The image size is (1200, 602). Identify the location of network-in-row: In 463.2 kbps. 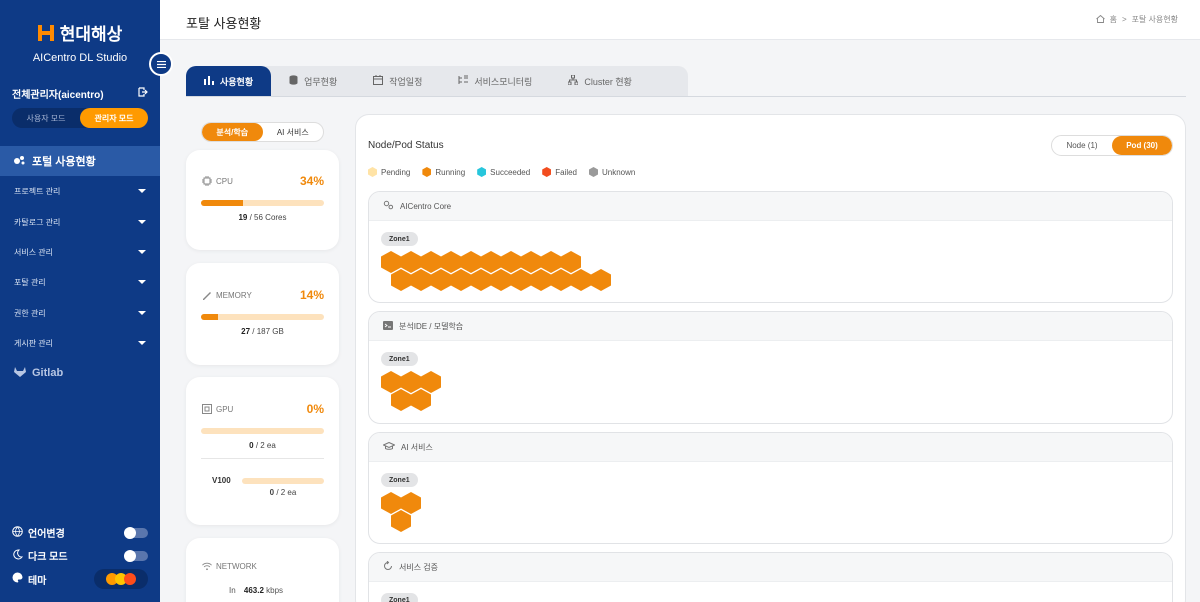
(256, 590).